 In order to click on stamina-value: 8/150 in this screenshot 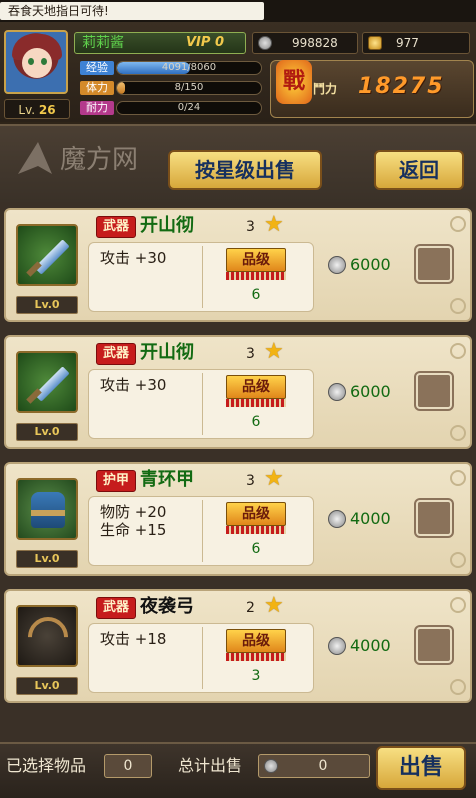, I will do `click(189, 87)`.